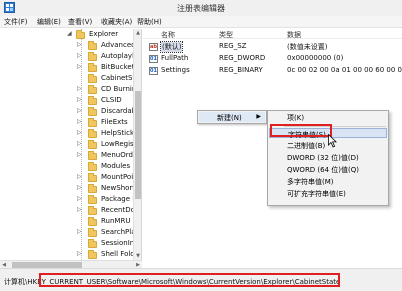 The height and width of the screenshot is (291, 402). I want to click on tree-item: ▷ LowRegist, so click(70, 145).